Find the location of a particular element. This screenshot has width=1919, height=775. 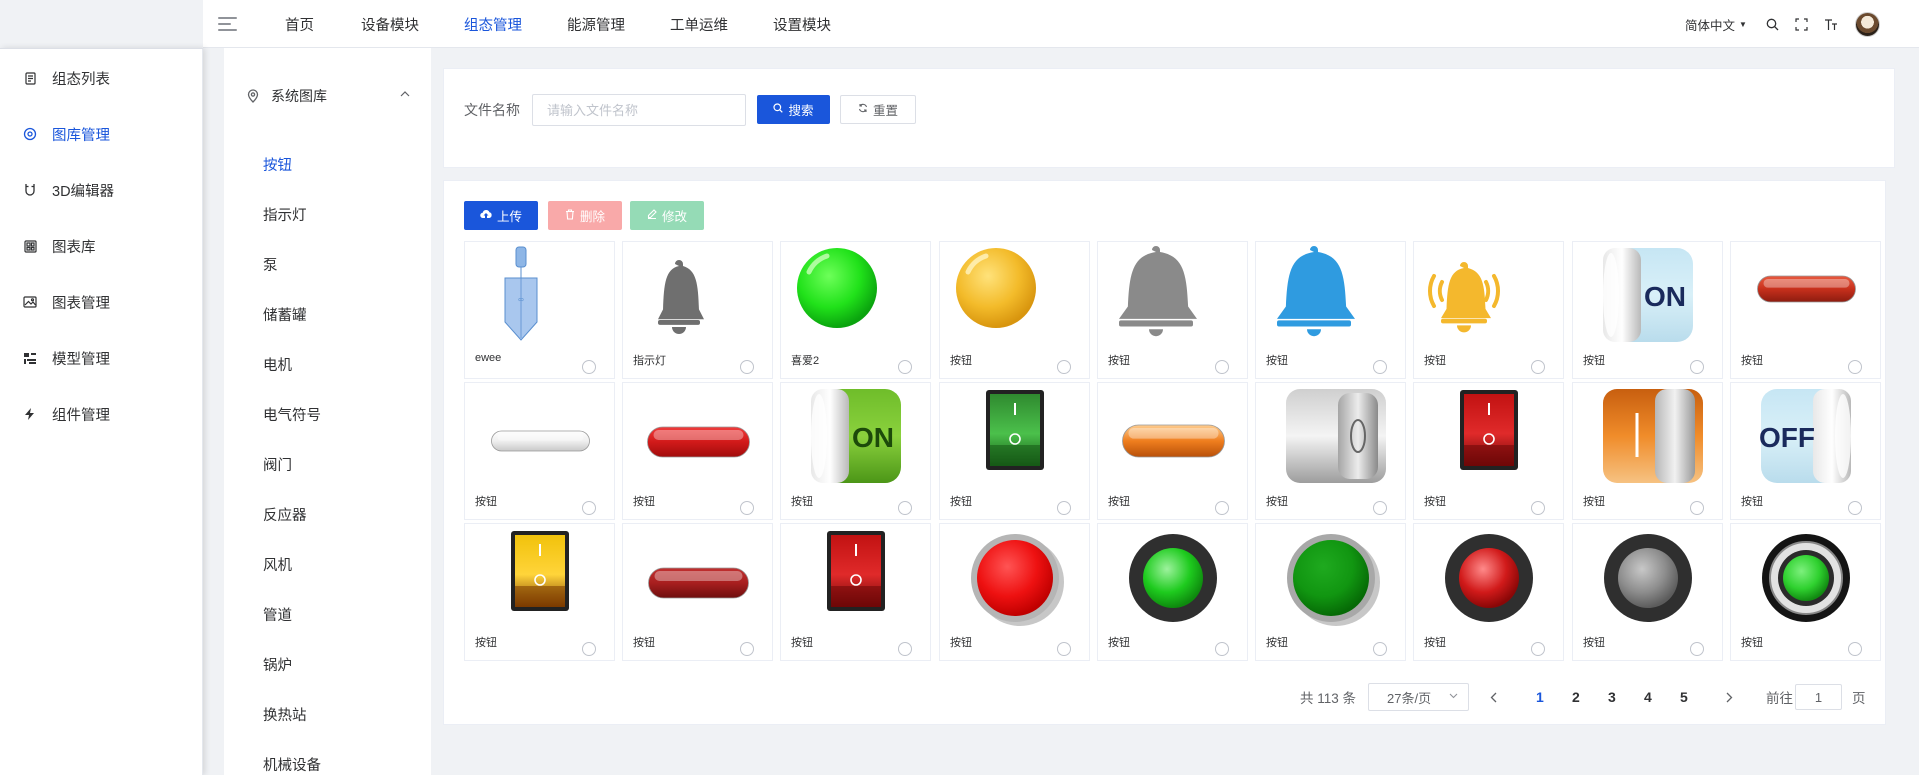

gallery-item: 喜爱2 is located at coordinates (855, 310).